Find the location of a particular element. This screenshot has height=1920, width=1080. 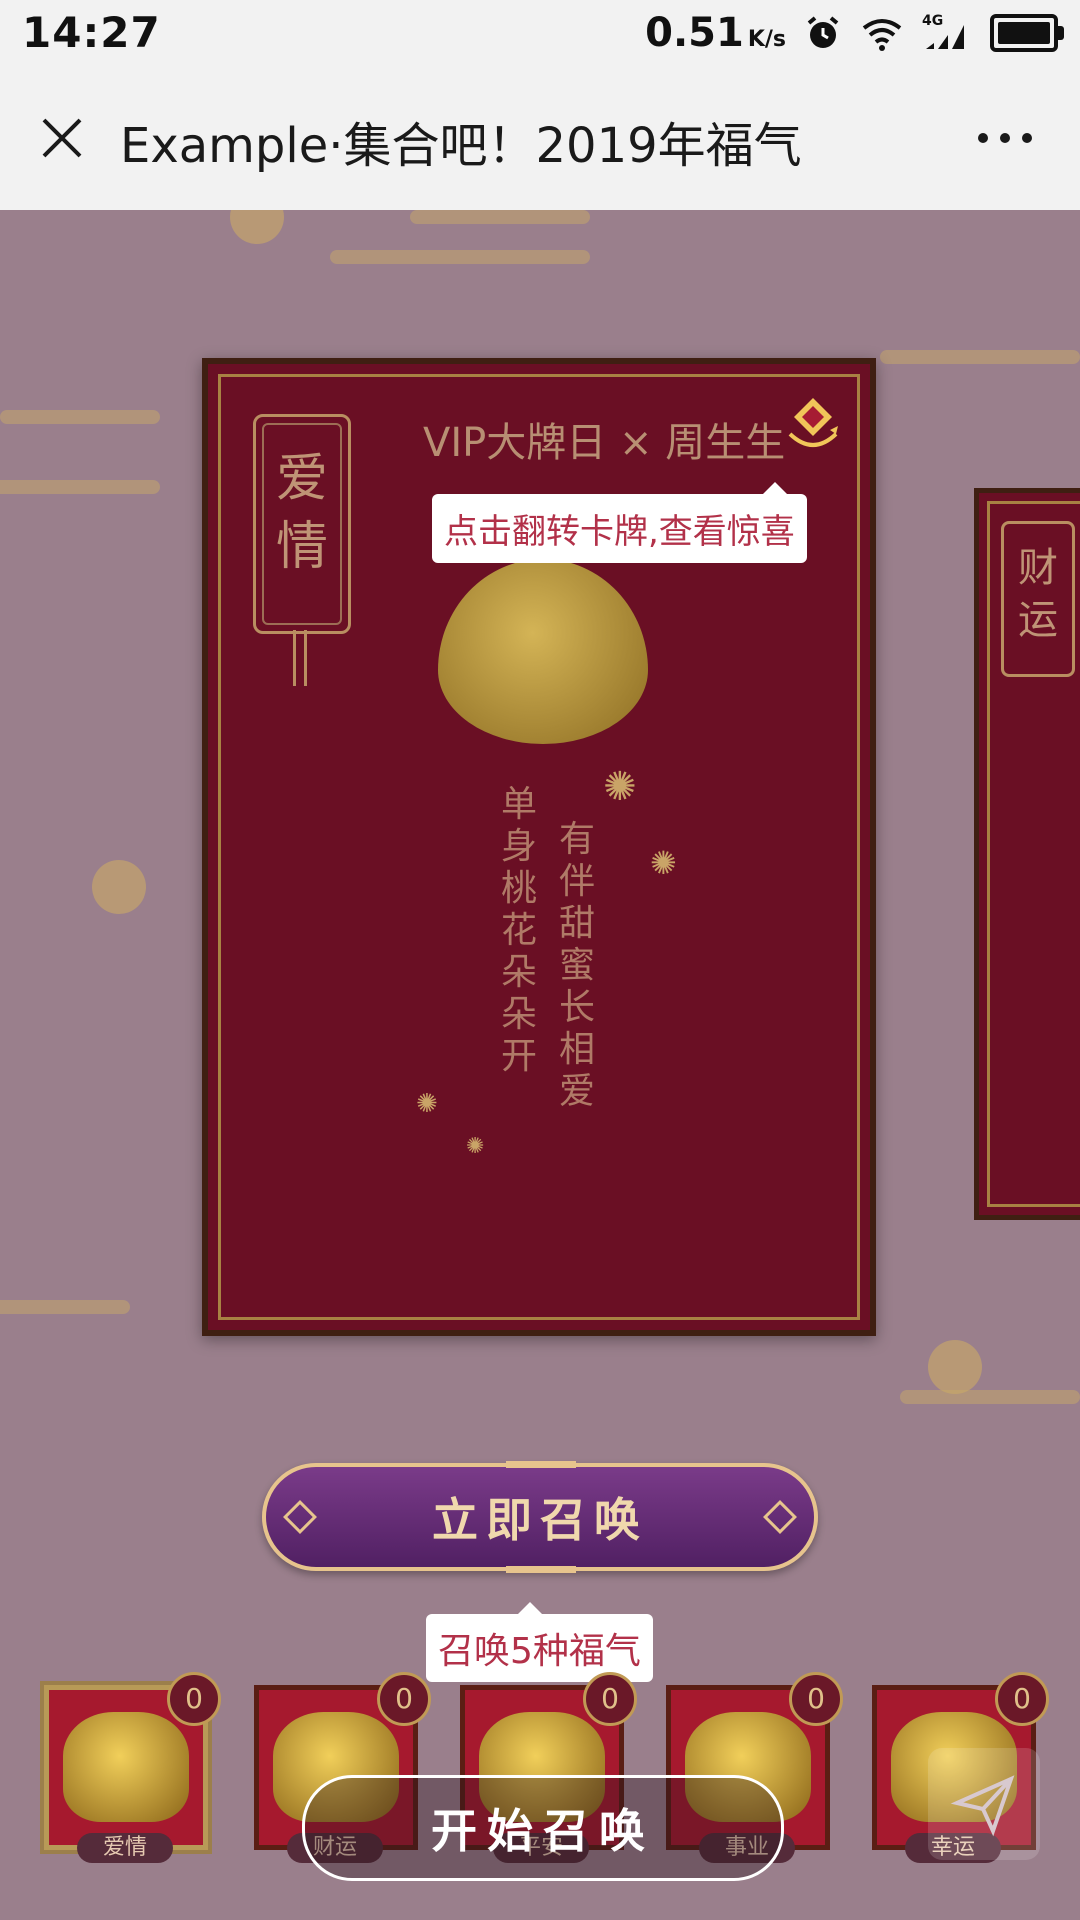

signal-indicator: 4G is located at coordinates (947, 33).